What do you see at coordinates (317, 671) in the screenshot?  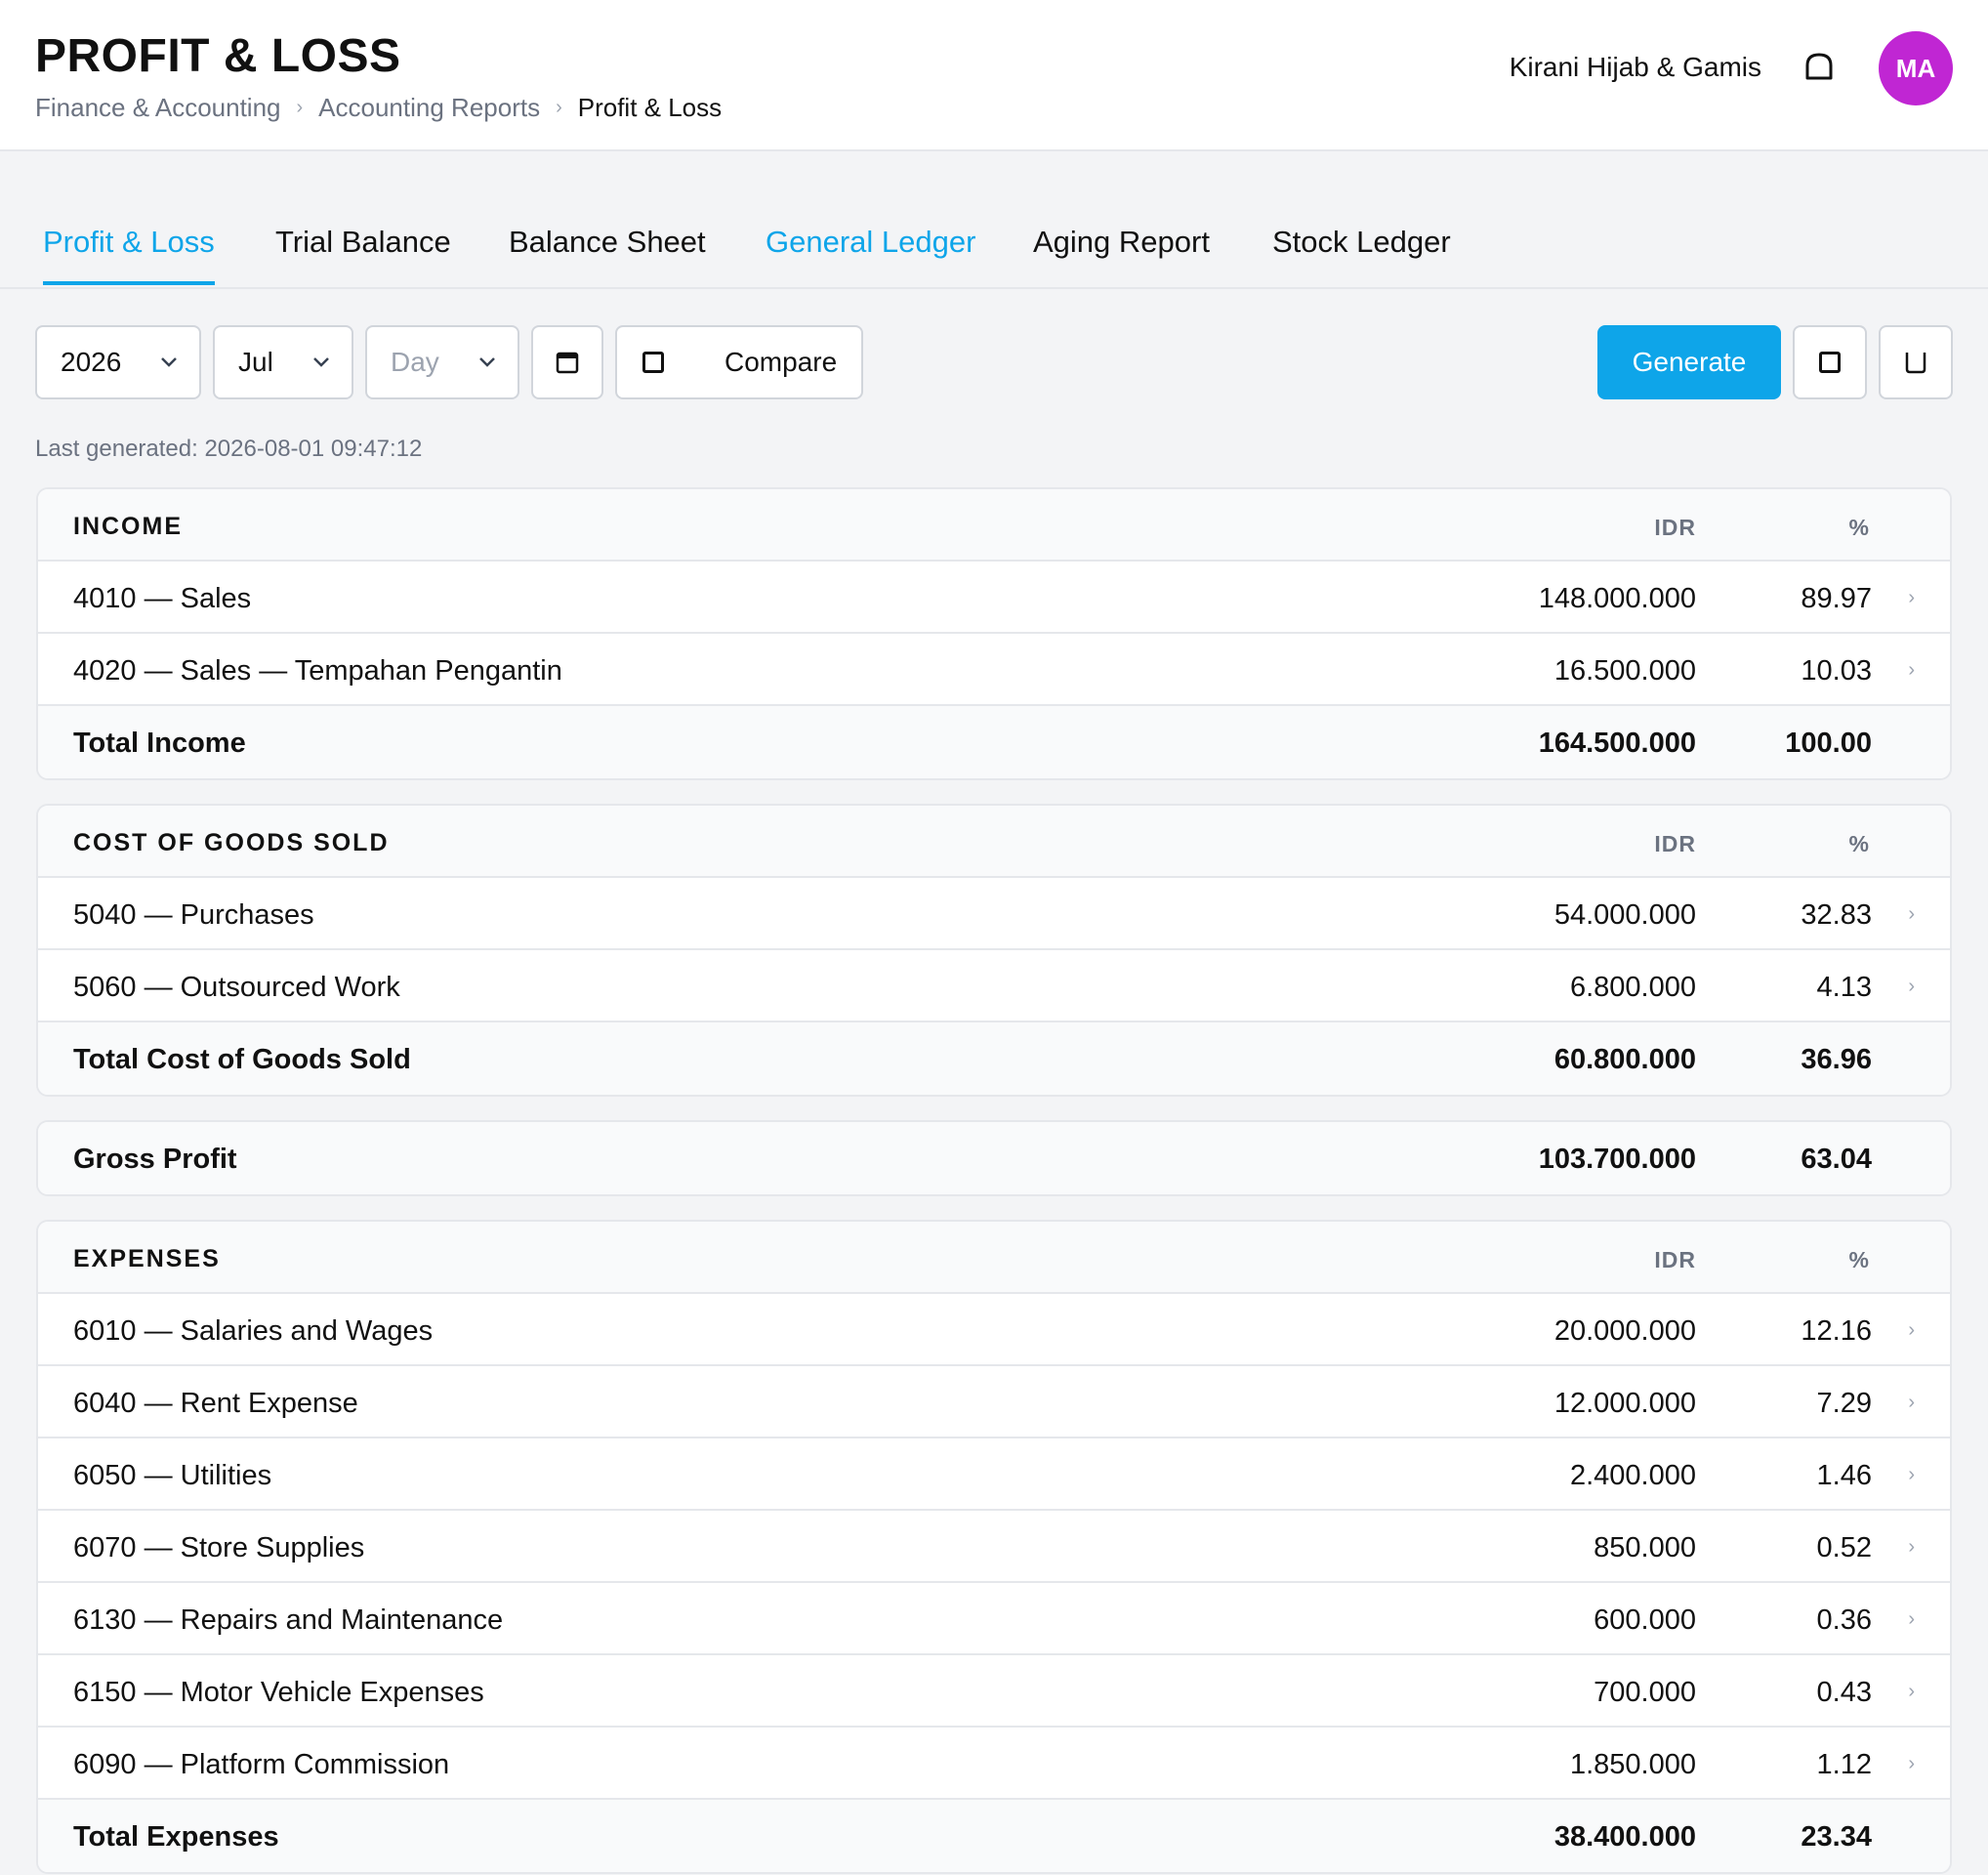 I see `account-label: 4020 — Sales — Tempahan Pengantin` at bounding box center [317, 671].